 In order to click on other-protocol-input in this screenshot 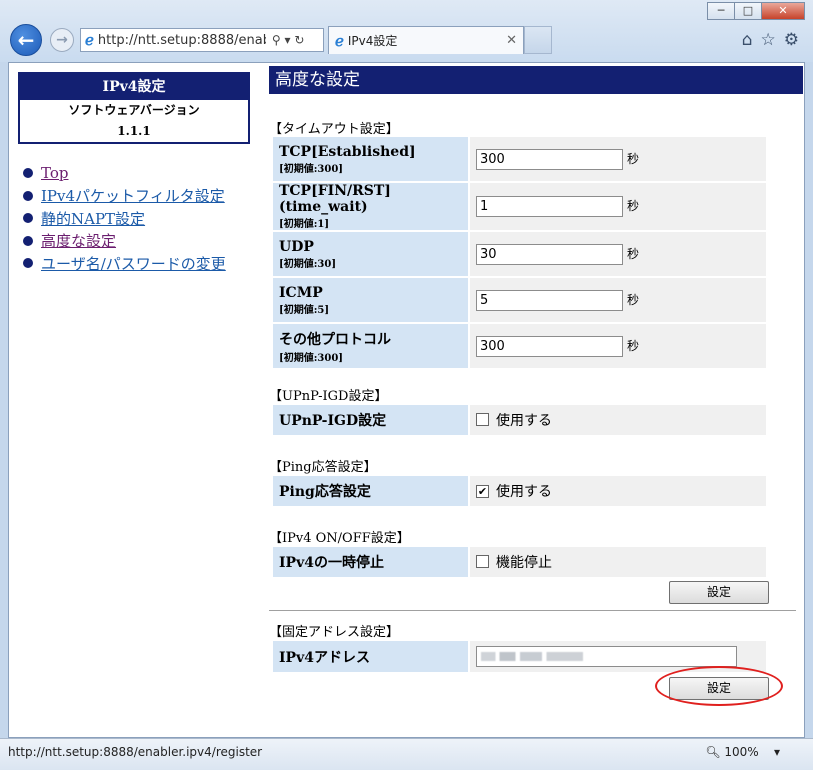, I will do `click(549, 346)`.